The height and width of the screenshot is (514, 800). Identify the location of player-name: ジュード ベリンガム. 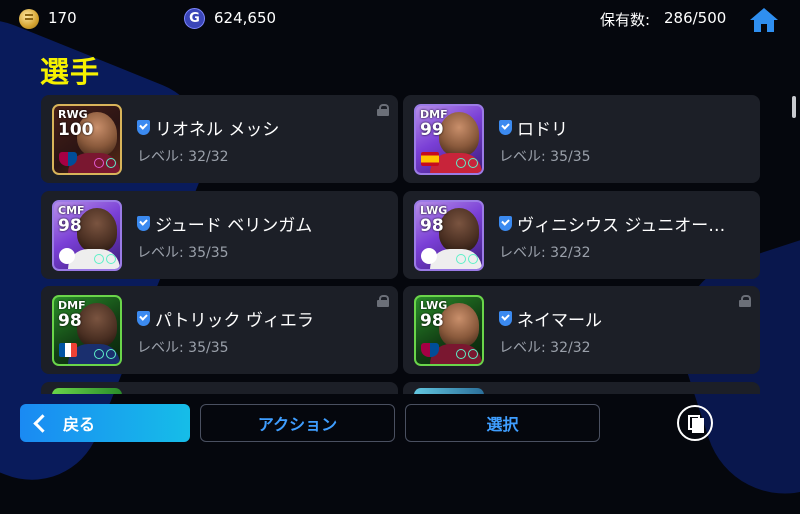
(234, 226).